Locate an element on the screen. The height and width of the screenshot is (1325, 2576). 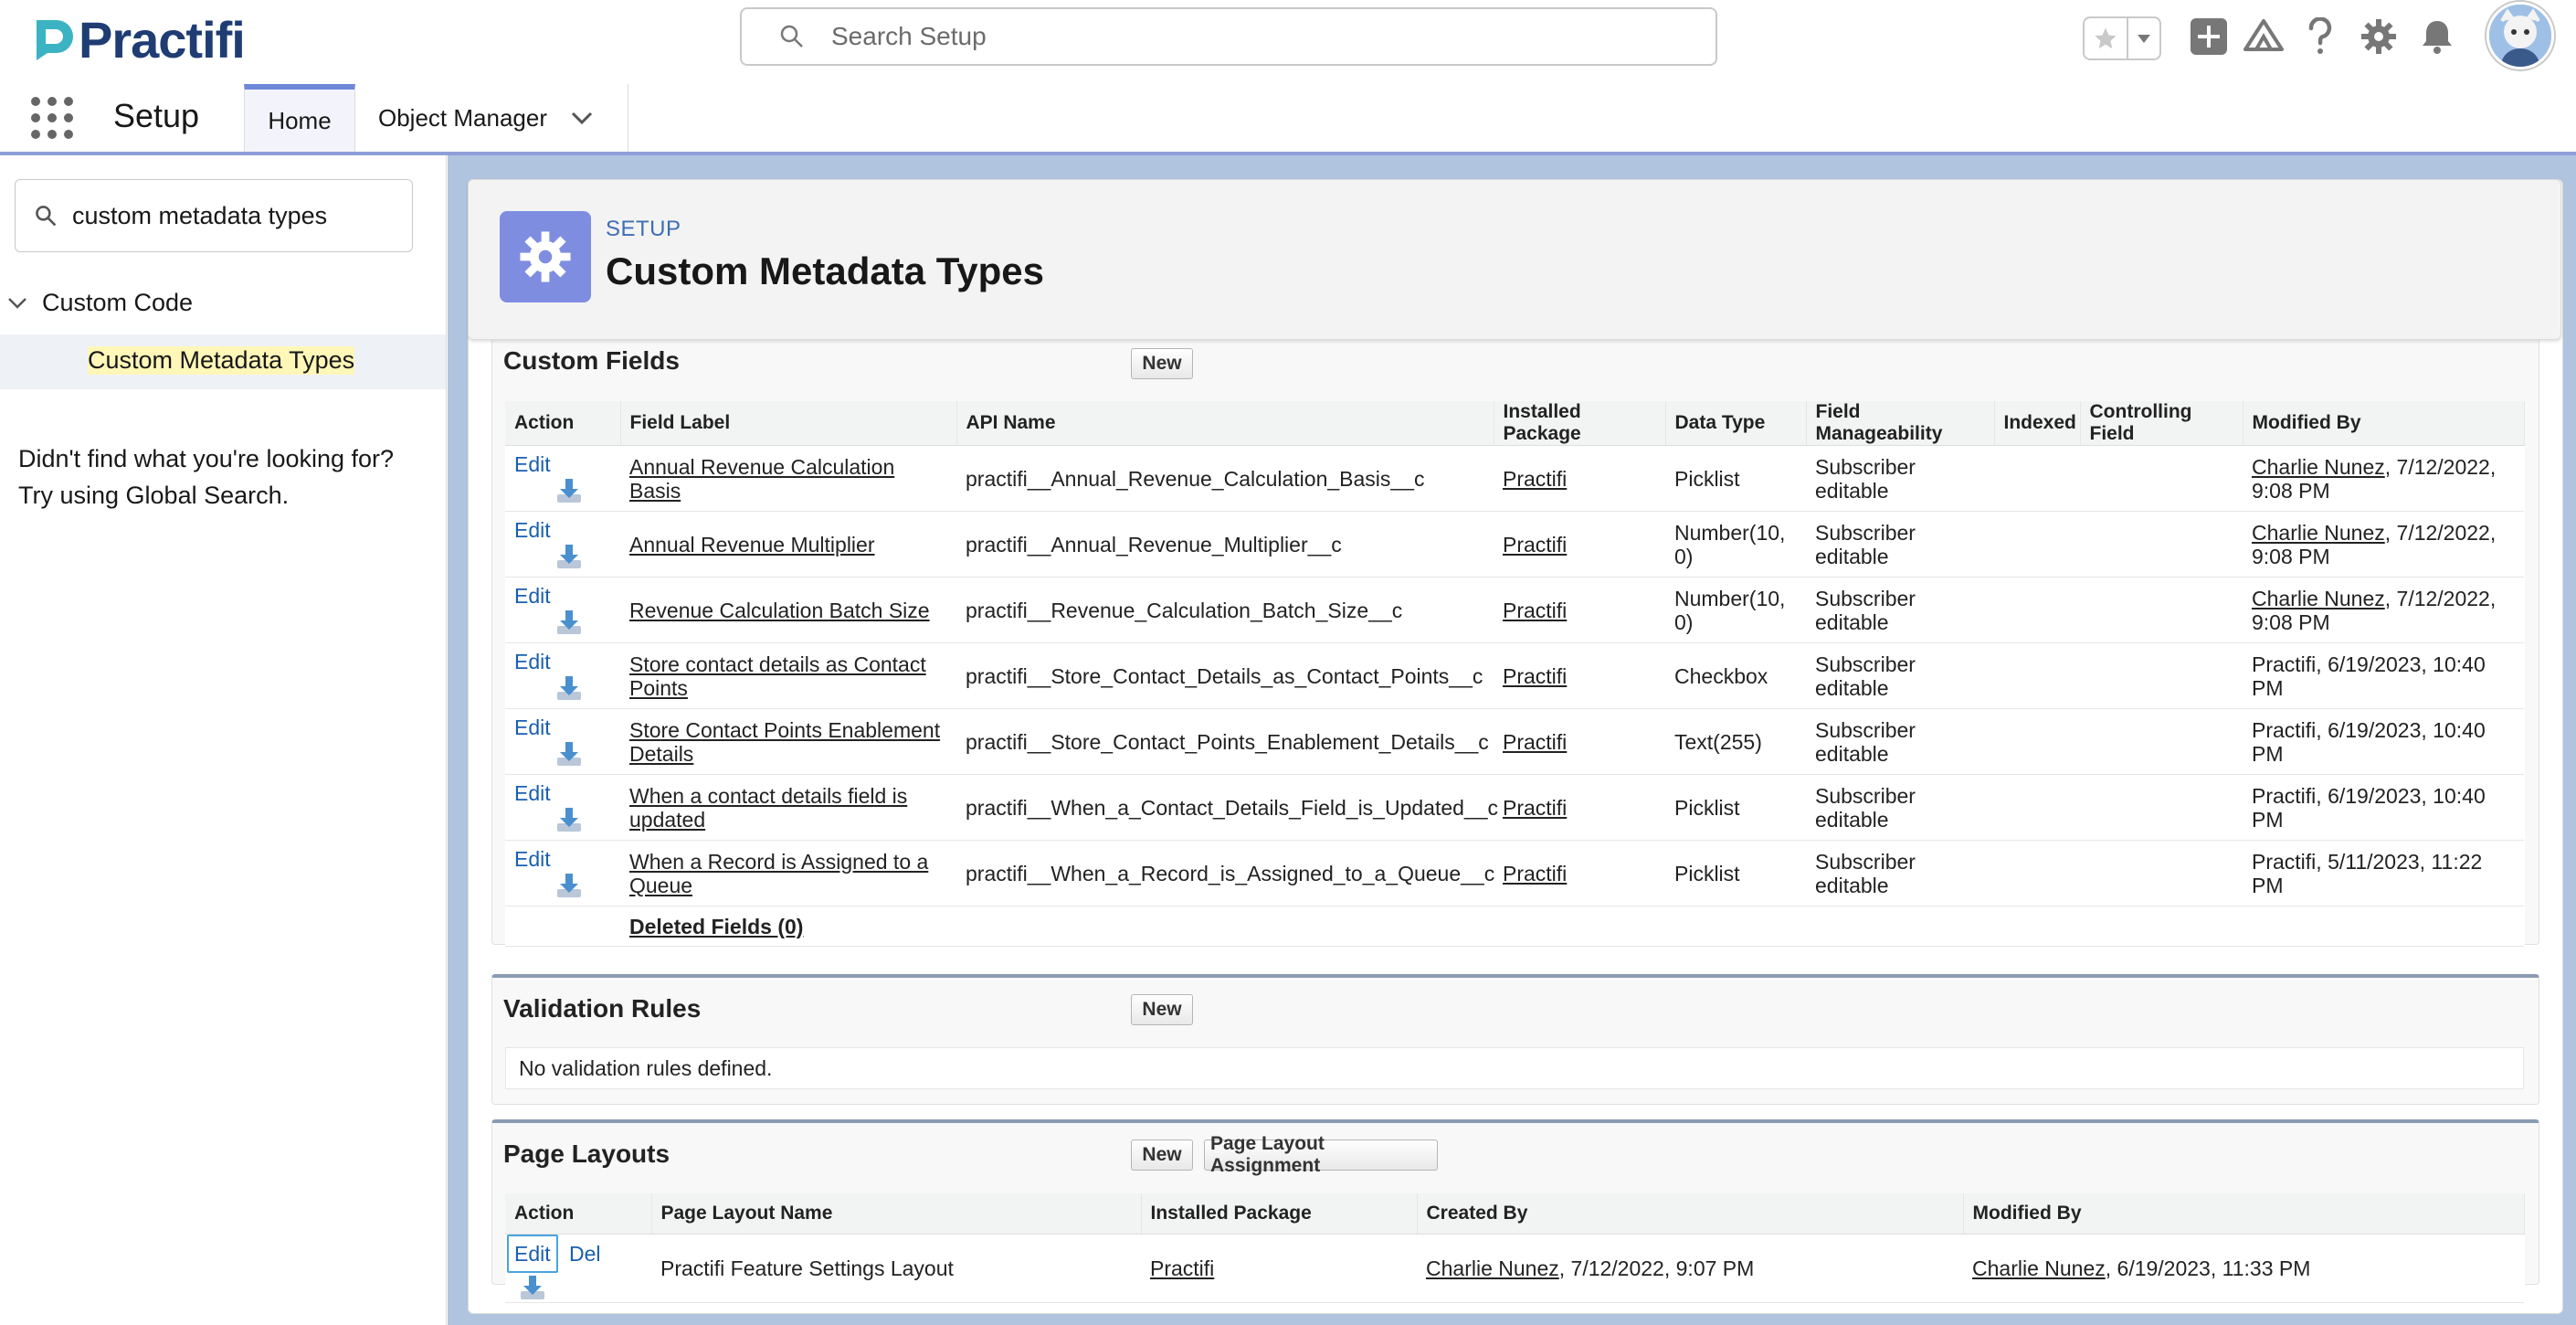
settings-button is located at coordinates (2378, 37).